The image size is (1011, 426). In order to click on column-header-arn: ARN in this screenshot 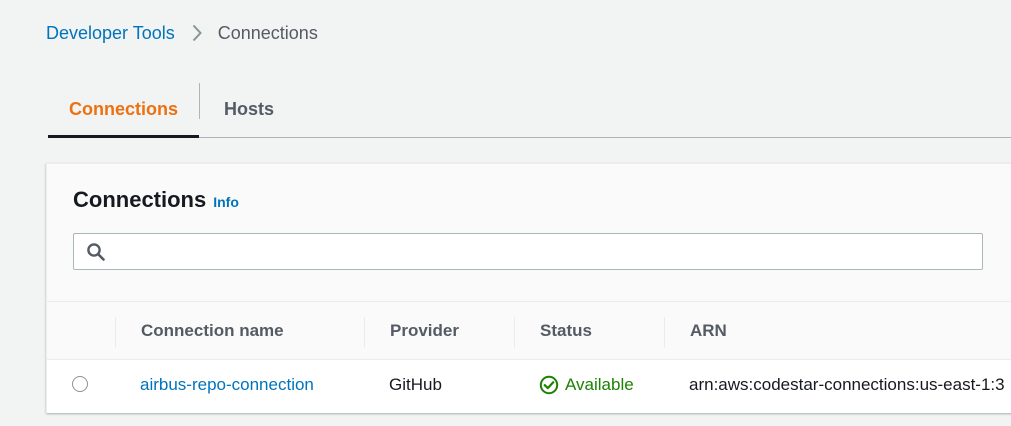, I will do `click(708, 331)`.